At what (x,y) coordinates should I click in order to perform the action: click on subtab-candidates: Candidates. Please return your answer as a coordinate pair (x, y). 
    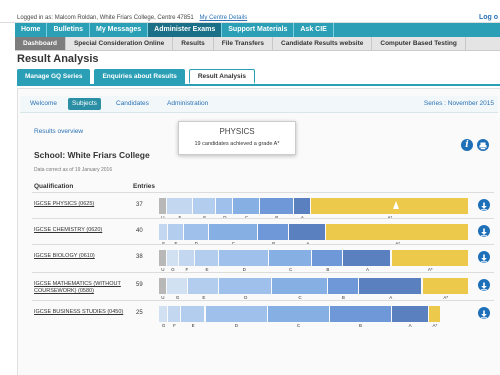
    Looking at the image, I should click on (132, 104).